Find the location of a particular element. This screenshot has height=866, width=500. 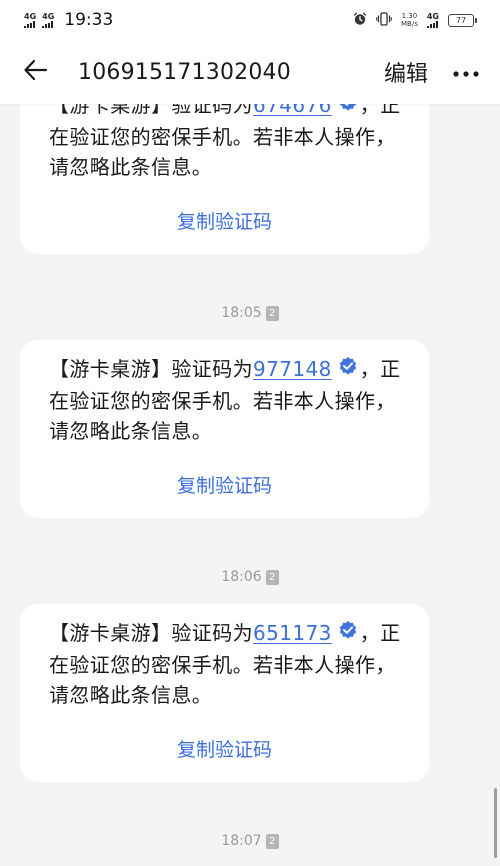

verification-code-link: 977148 is located at coordinates (292, 369).